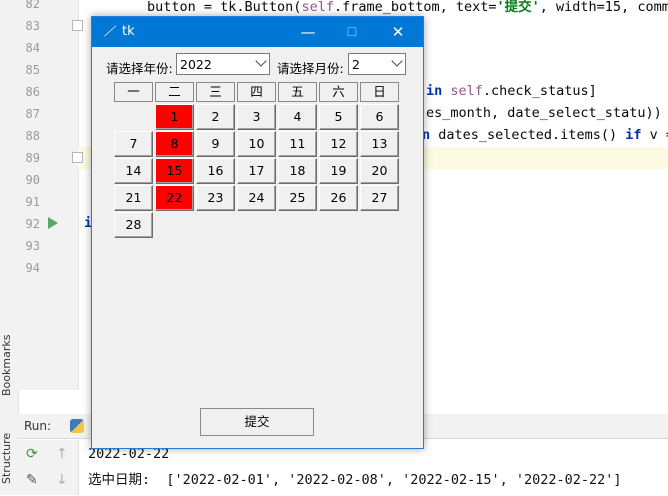 The height and width of the screenshot is (496, 668). What do you see at coordinates (338, 171) in the screenshot?
I see `day-button: 19` at bounding box center [338, 171].